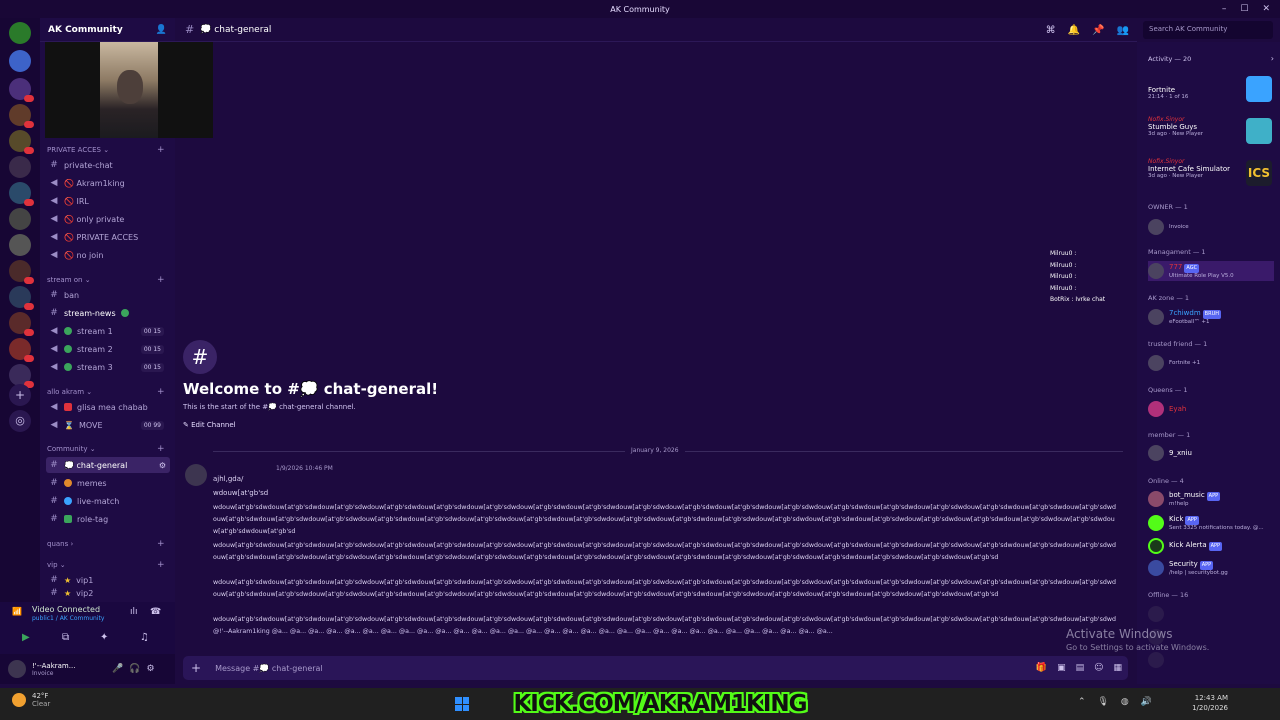 The image size is (1280, 720). Describe the element at coordinates (1210, 703) in the screenshot. I see `clock: 12:43 AM 1/20/2026` at that location.